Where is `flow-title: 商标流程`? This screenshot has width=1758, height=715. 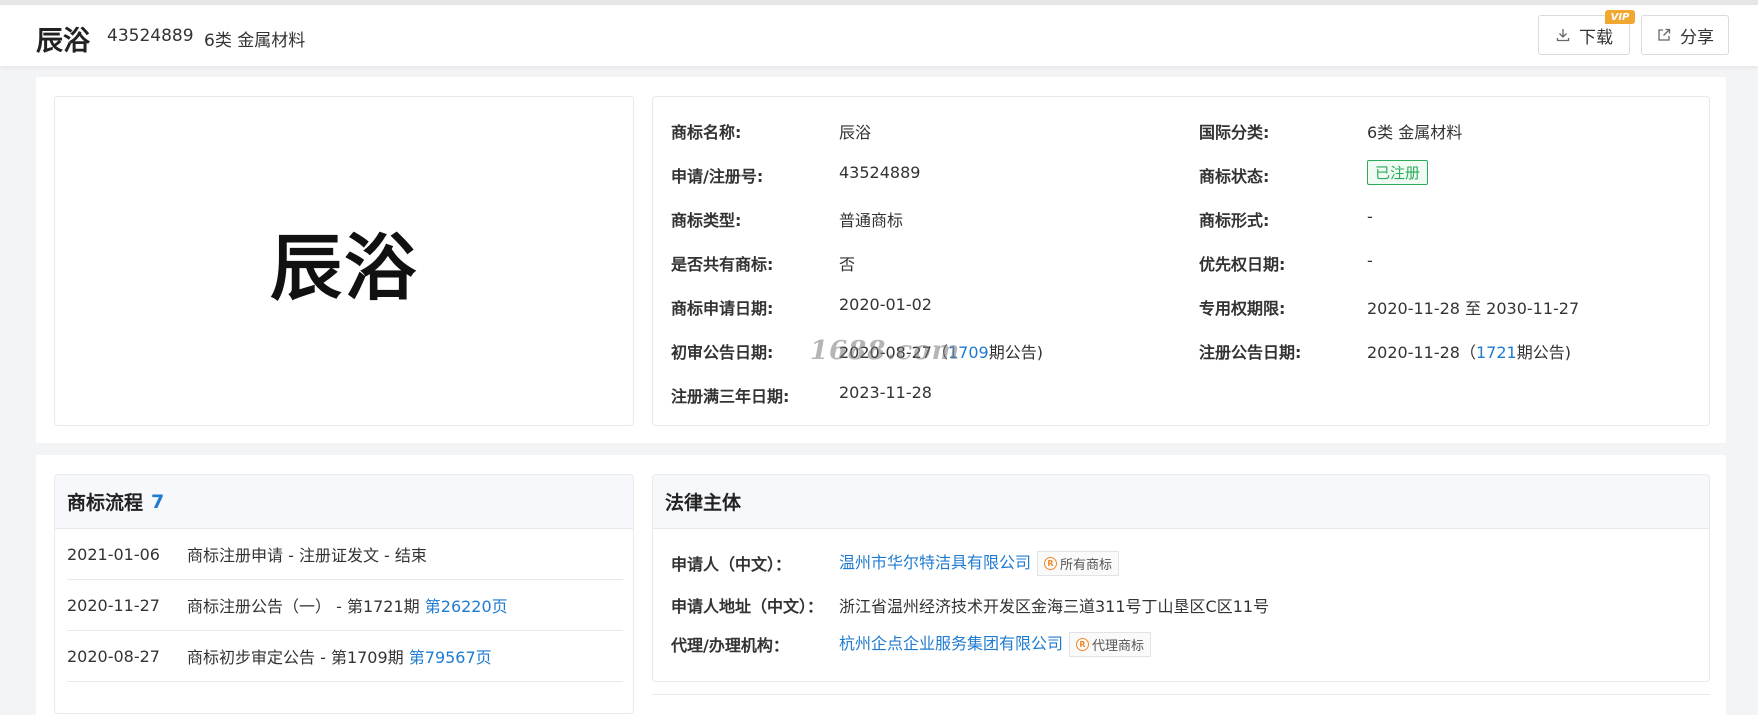
flow-title: 商标流程 is located at coordinates (105, 503).